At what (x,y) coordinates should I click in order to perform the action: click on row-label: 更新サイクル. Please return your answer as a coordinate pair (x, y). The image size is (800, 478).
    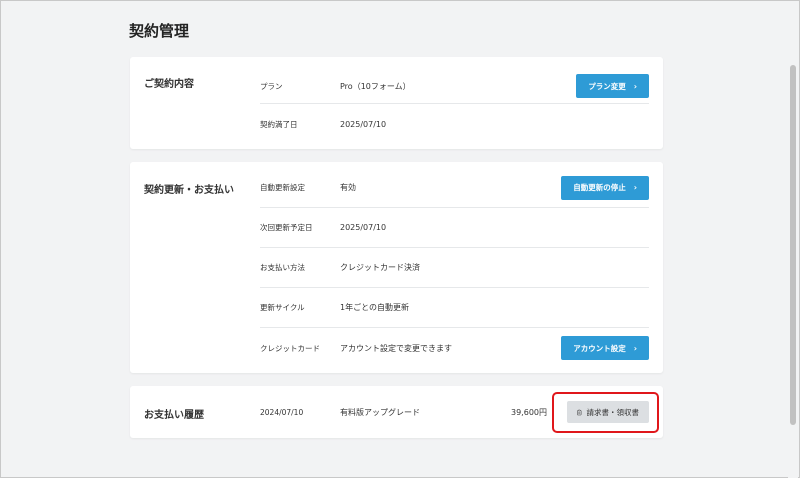
    Looking at the image, I should click on (282, 307).